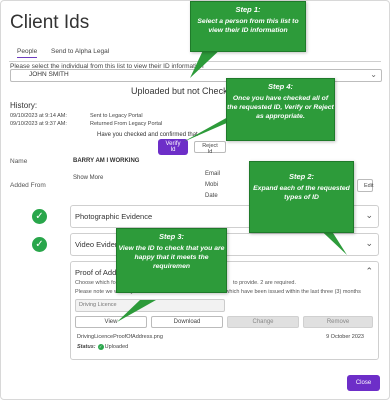 Image resolution: width=390 pixels, height=400 pixels. What do you see at coordinates (114, 216) in the screenshot?
I see `section-title: Photographic Evidence` at bounding box center [114, 216].